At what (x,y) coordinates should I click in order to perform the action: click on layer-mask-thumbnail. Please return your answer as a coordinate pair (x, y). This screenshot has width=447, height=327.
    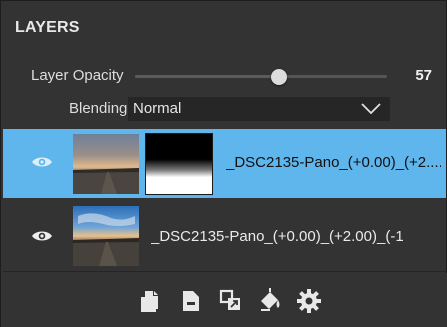
    Looking at the image, I should click on (179, 164).